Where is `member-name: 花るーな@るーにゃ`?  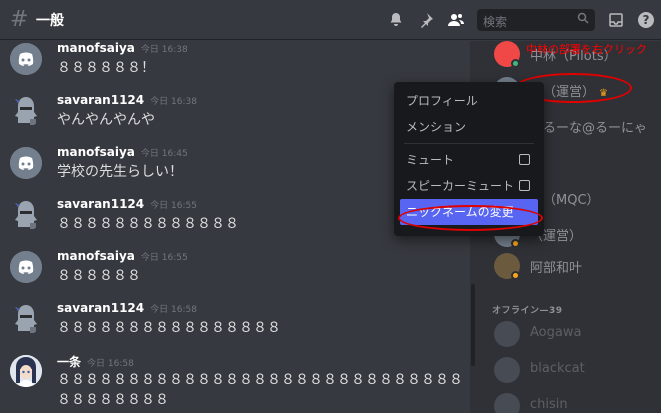
member-name: 花るーな@るーにゃ is located at coordinates (589, 128).